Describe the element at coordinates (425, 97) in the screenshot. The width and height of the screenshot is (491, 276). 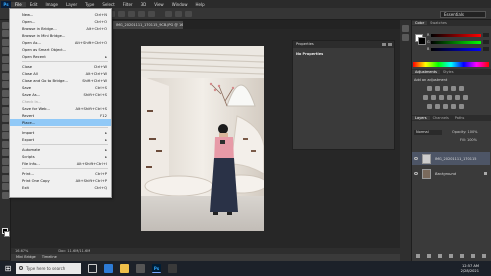
I see `hue-saturation-icon` at that location.